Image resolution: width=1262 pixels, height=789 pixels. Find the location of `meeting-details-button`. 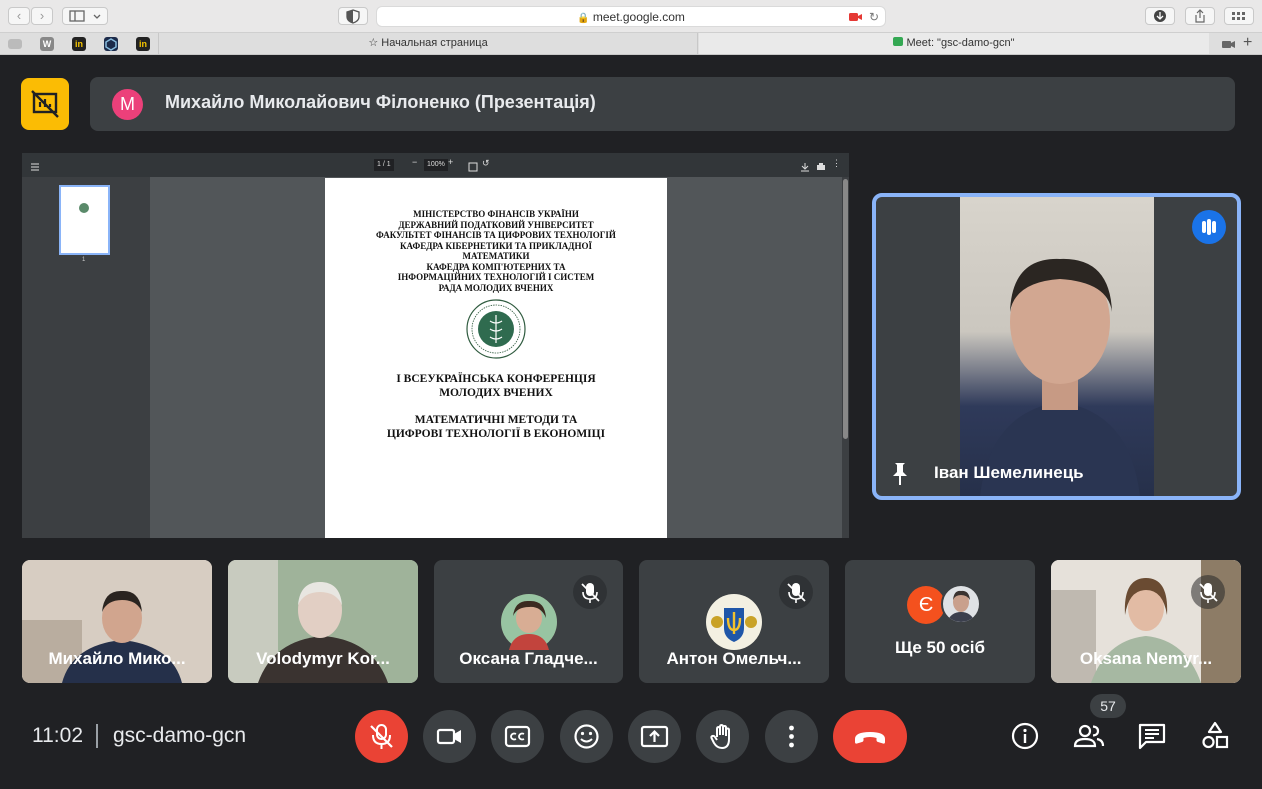

meeting-details-button is located at coordinates (1025, 736).